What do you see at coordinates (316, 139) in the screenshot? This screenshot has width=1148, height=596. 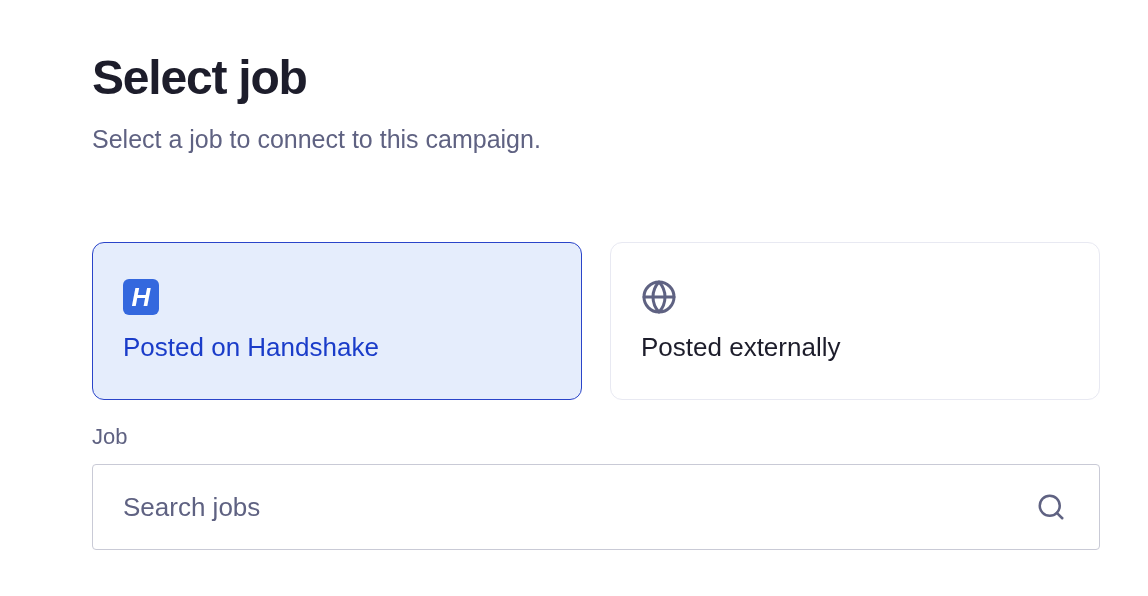 I see `page-subtitle: Select a job to connect to this campaign.` at bounding box center [316, 139].